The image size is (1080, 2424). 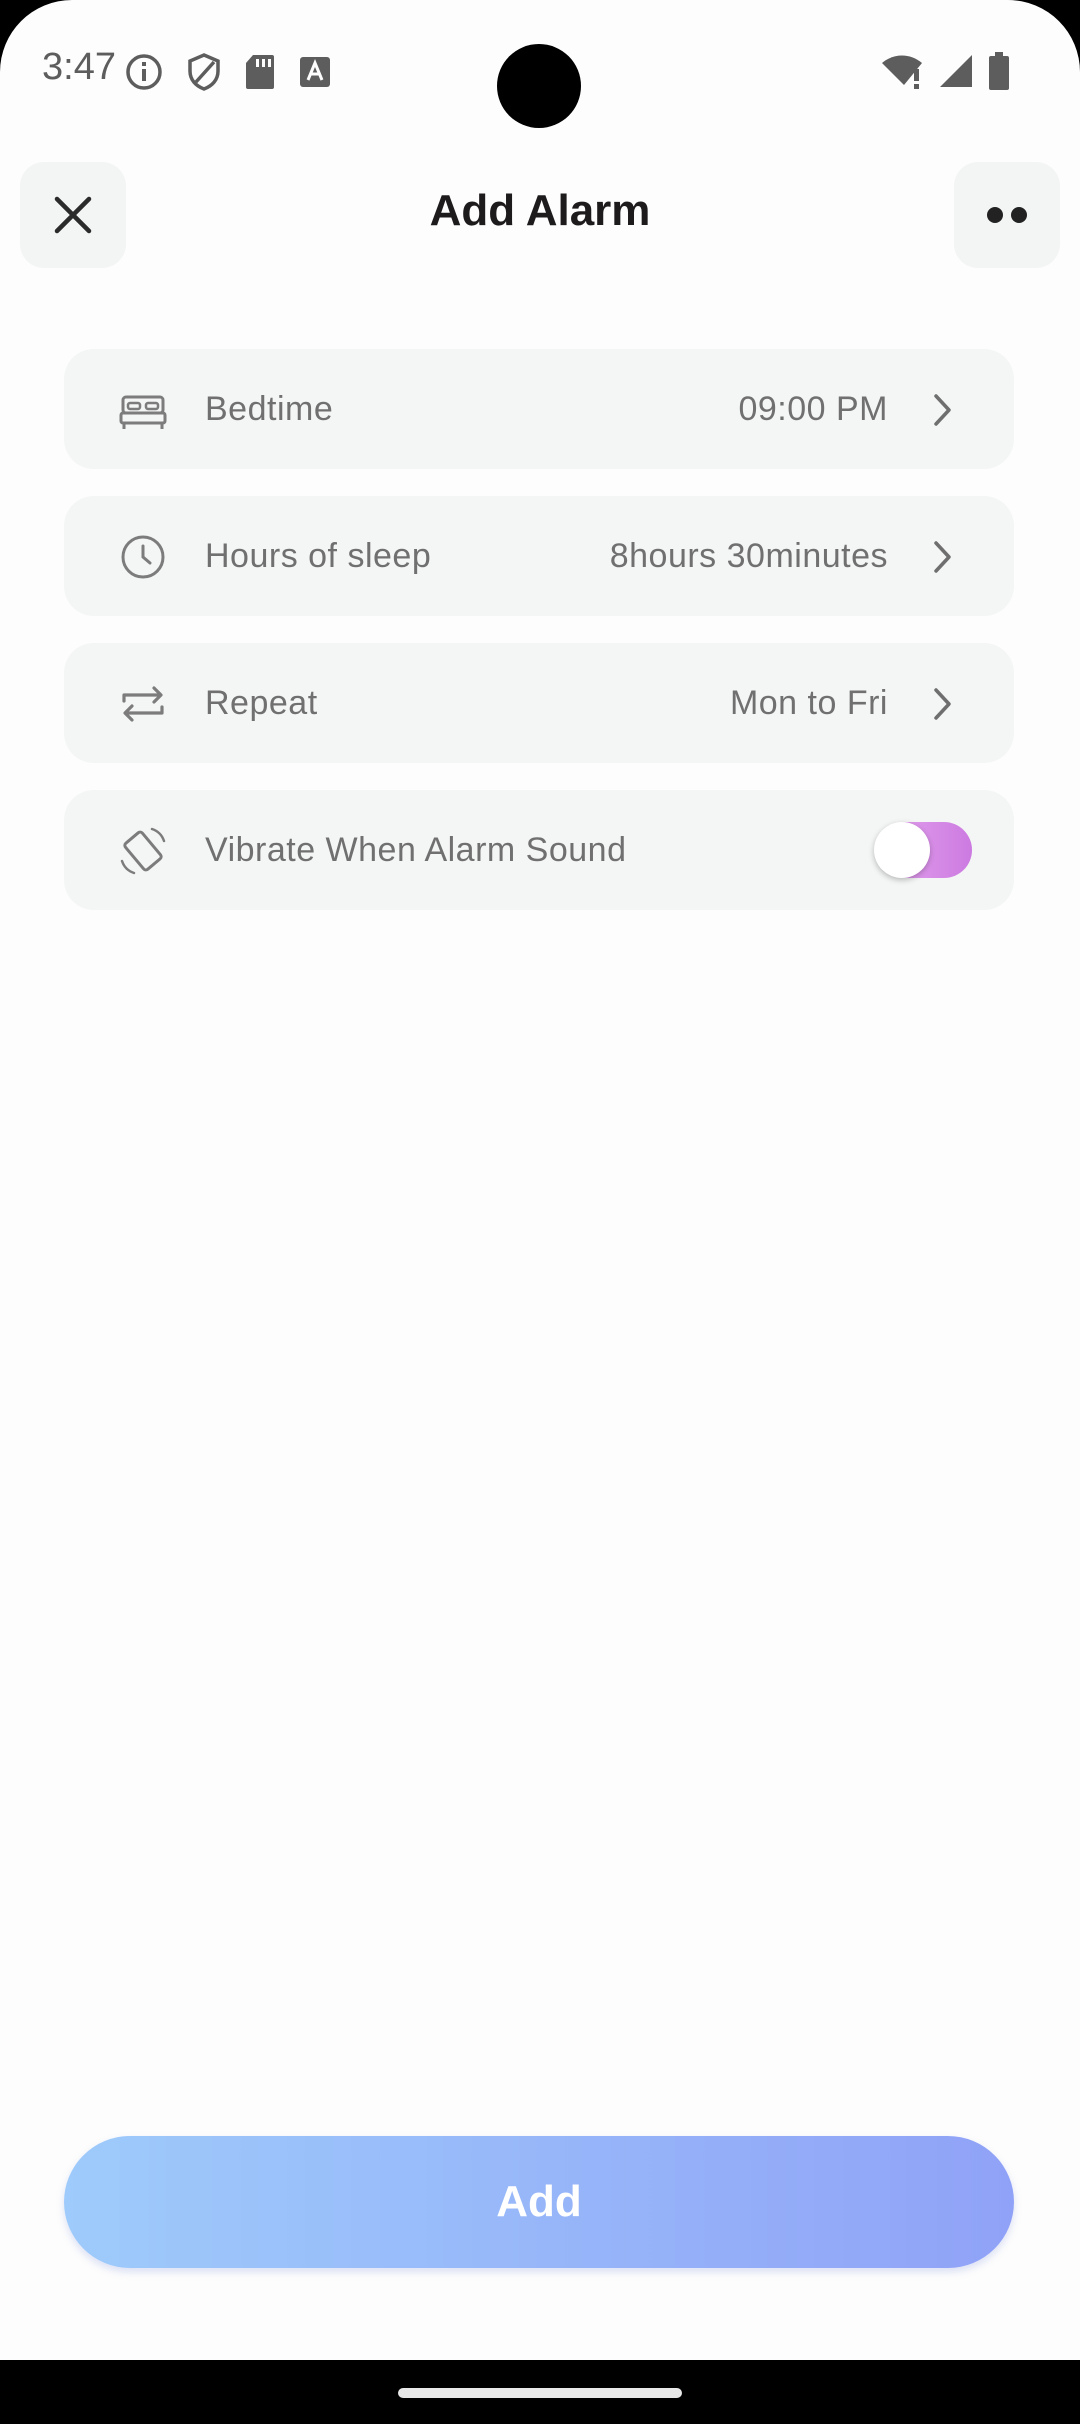 I want to click on vibrate-toggle, so click(x=923, y=850).